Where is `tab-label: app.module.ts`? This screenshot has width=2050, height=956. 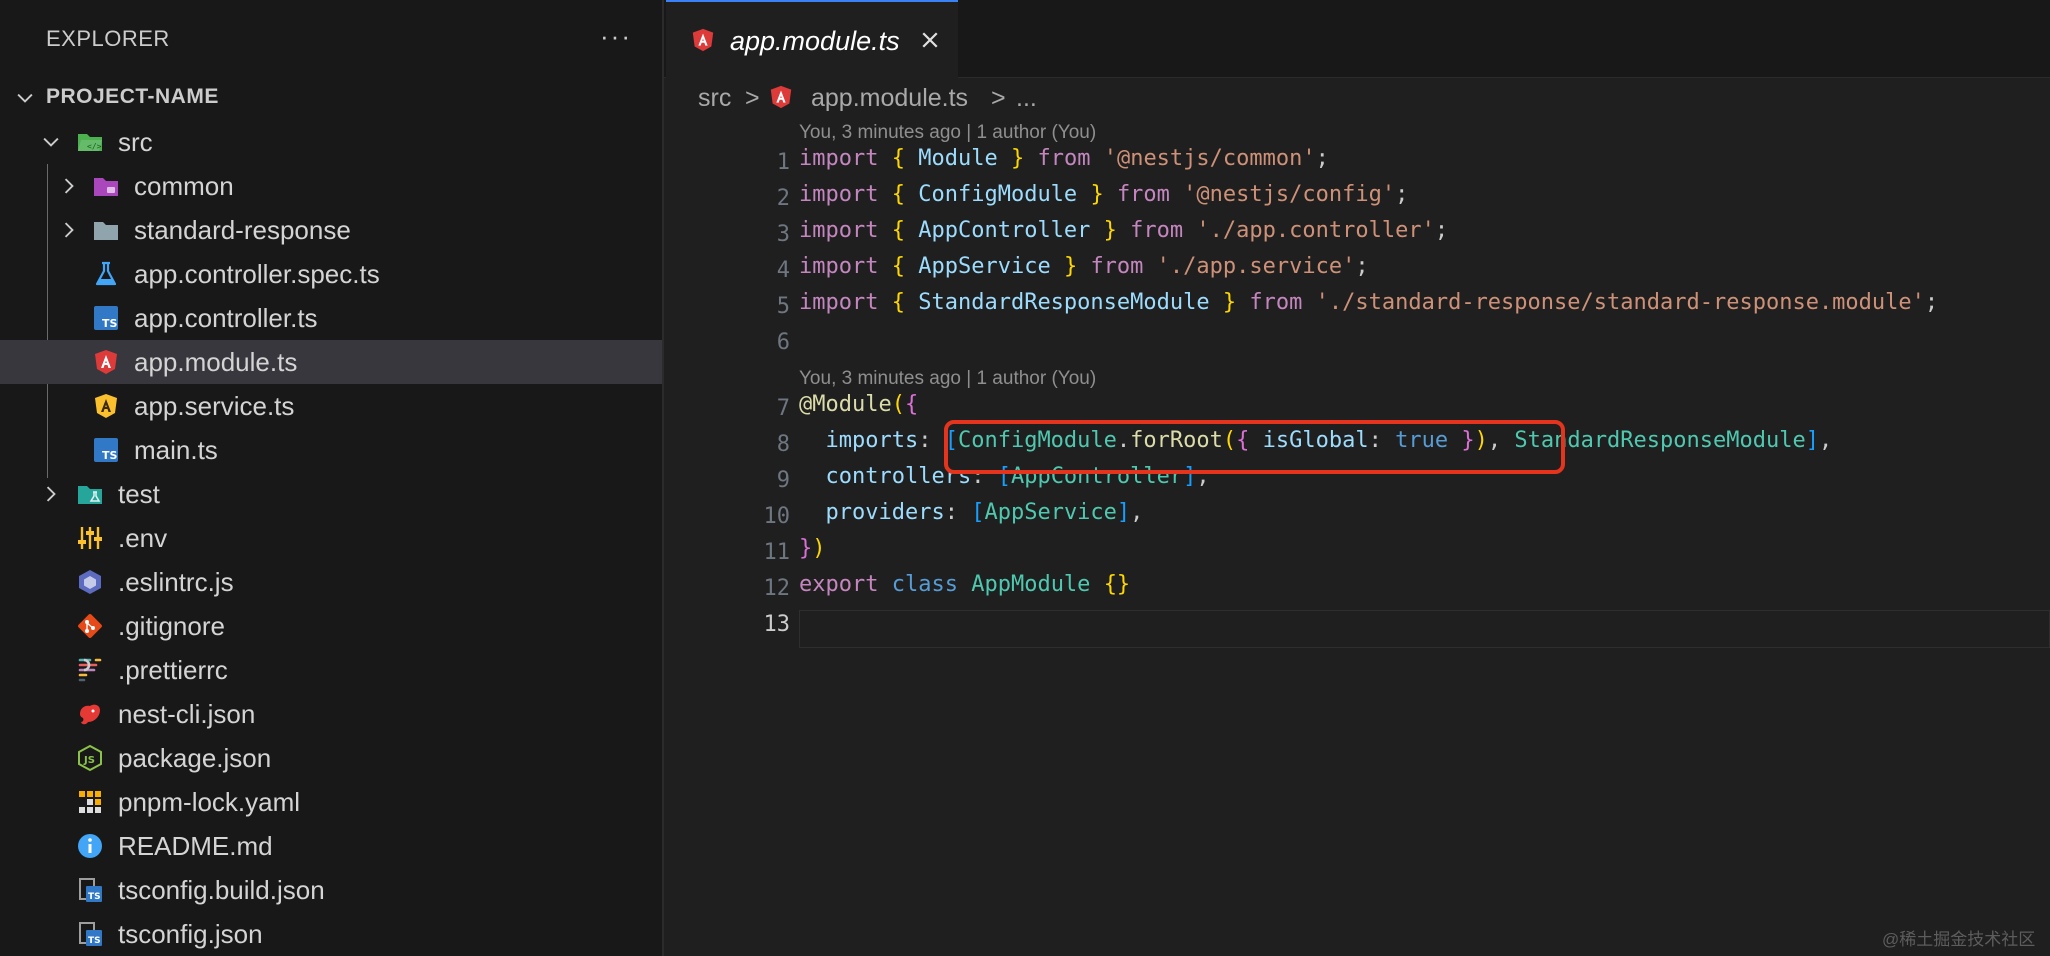
tab-label: app.module.ts is located at coordinates (815, 41).